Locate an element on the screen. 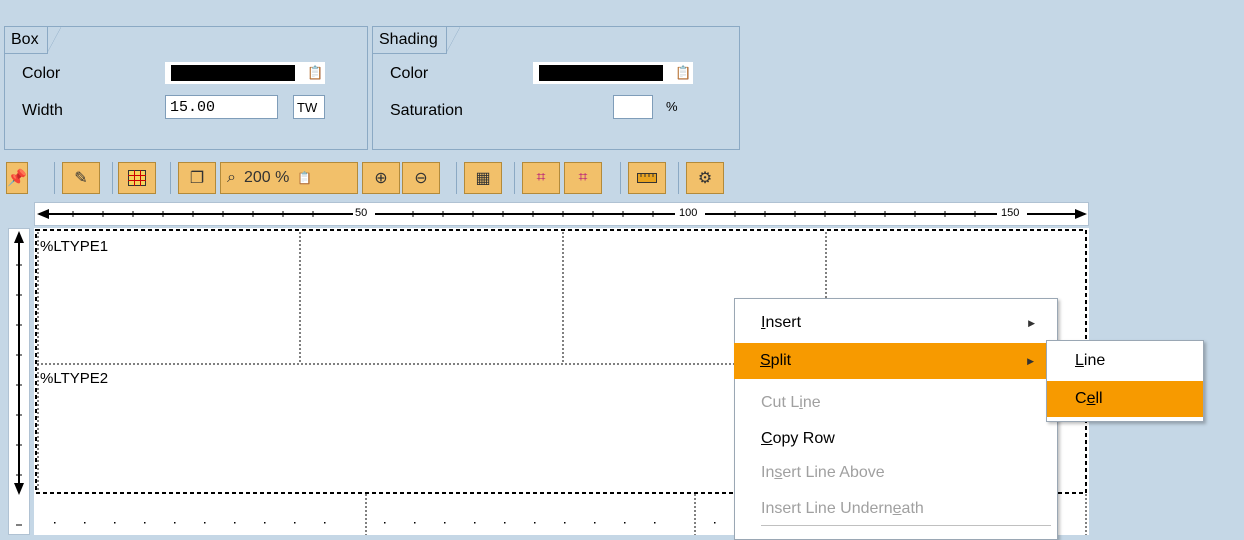 The image size is (1244, 540). ruler-mark-50: 50 is located at coordinates (361, 213).